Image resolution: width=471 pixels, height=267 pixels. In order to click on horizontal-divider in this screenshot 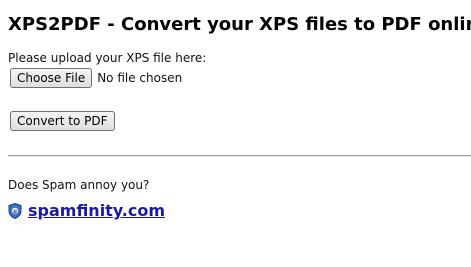, I will do `click(239, 156)`.